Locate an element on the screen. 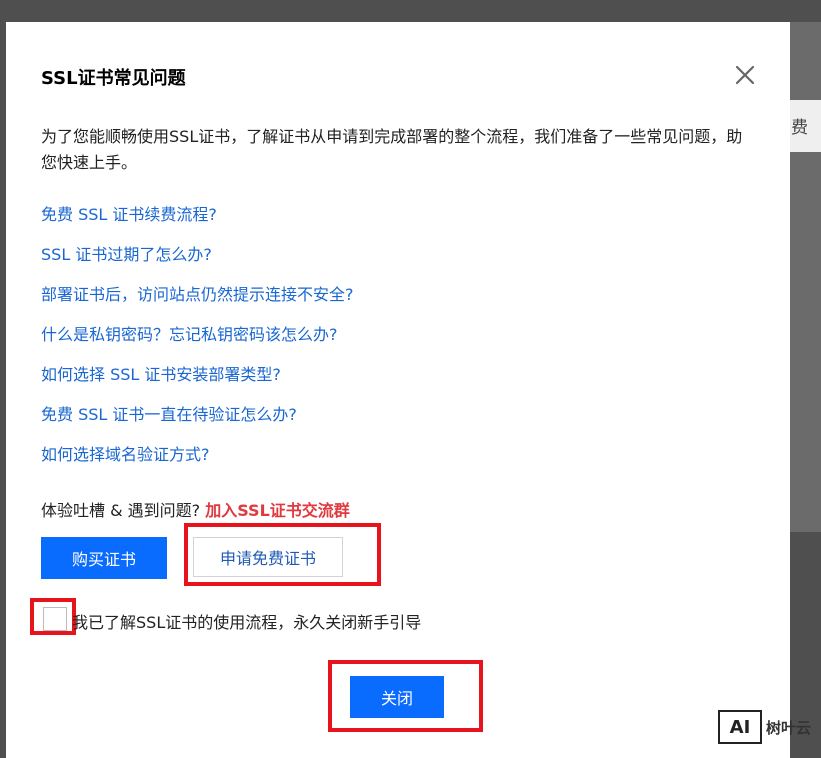  background-side-text: 费 is located at coordinates (799, 128).